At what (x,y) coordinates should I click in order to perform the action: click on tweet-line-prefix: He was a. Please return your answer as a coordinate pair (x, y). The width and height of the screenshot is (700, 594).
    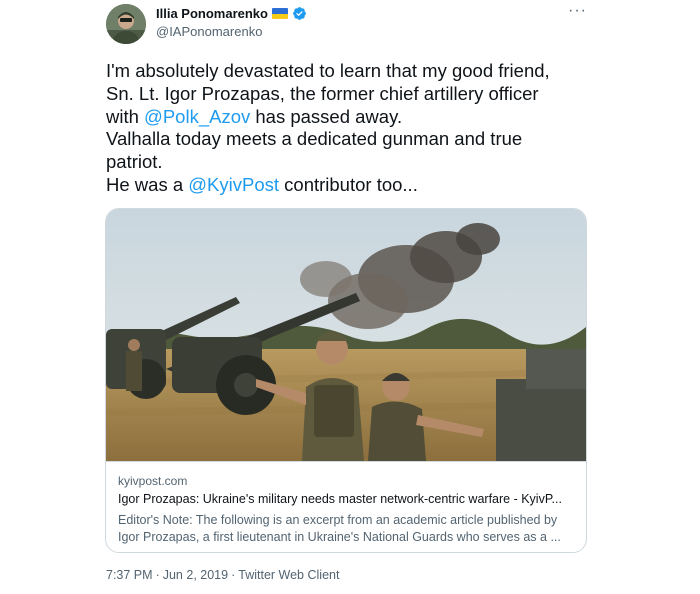
    Looking at the image, I should click on (147, 184).